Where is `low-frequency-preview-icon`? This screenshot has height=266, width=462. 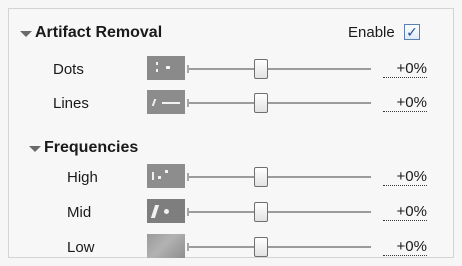
low-frequency-preview-icon is located at coordinates (166, 246).